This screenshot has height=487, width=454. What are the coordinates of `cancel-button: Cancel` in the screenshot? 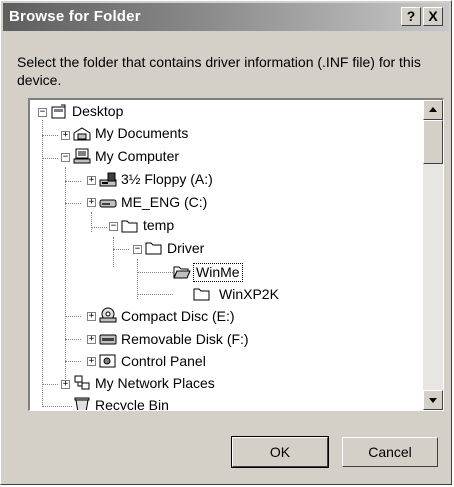 It's located at (390, 452).